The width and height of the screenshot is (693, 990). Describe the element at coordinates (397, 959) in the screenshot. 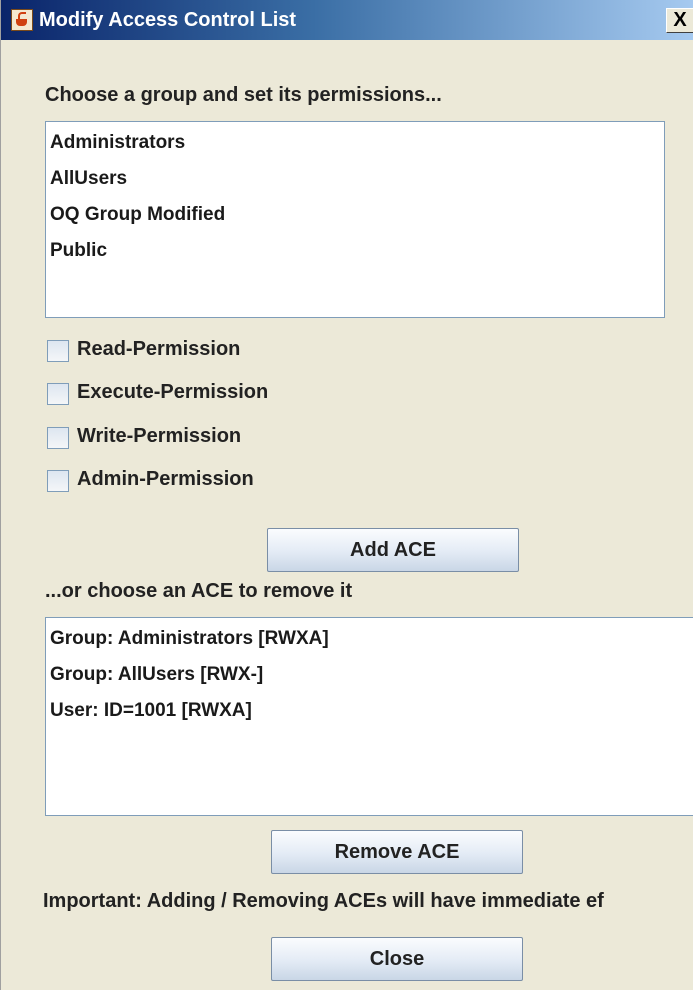

I see `close-button: Close` at that location.